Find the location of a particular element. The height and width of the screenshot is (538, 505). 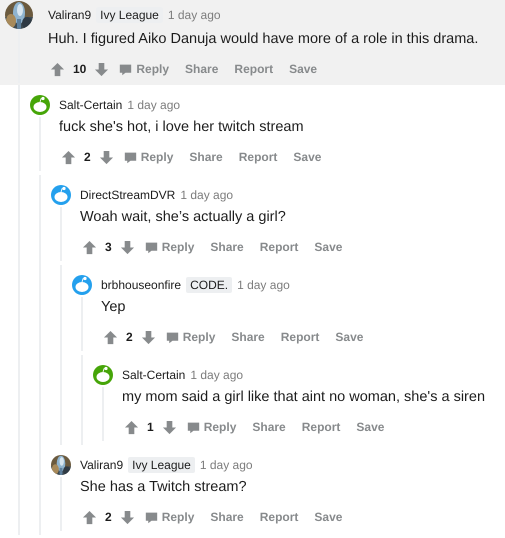

comment-text: Huh. I figured Aiko Danuja would have more of a role in this drama. is located at coordinates (264, 39).